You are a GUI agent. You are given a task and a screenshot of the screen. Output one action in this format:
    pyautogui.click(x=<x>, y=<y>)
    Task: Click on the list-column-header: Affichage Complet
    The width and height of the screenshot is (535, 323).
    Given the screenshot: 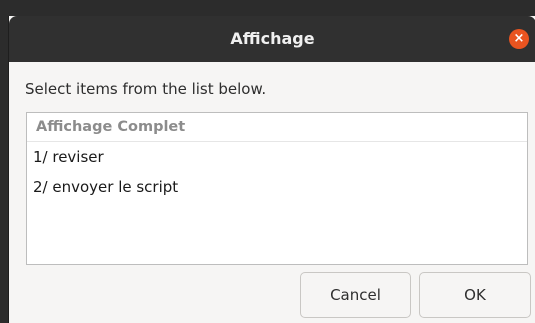 What is the action you would take?
    pyautogui.click(x=277, y=127)
    